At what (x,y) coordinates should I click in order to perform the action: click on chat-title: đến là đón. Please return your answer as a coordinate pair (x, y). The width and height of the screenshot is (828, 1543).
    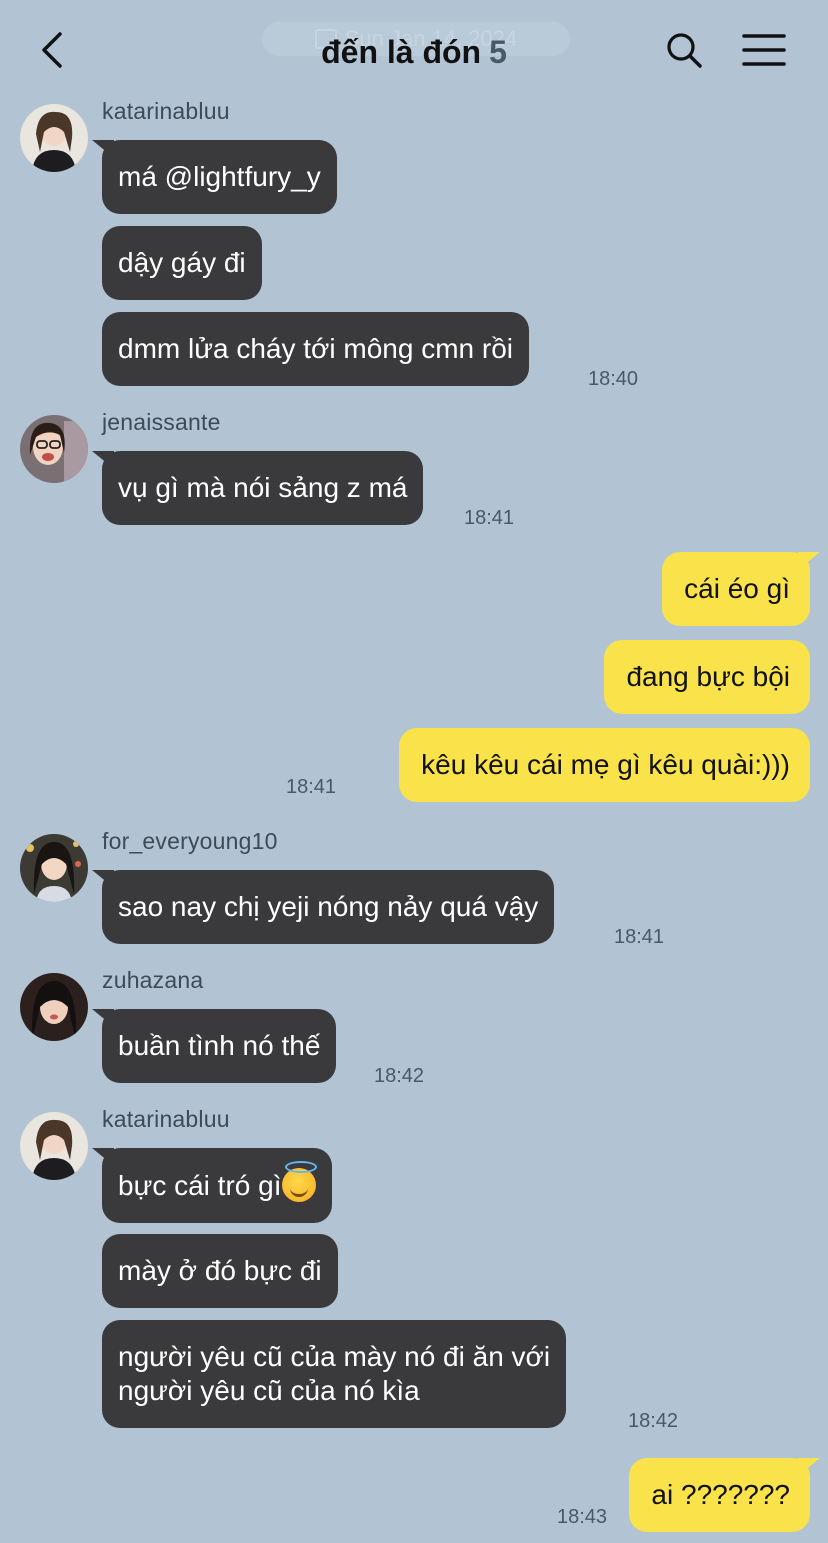
    Looking at the image, I should click on (401, 51).